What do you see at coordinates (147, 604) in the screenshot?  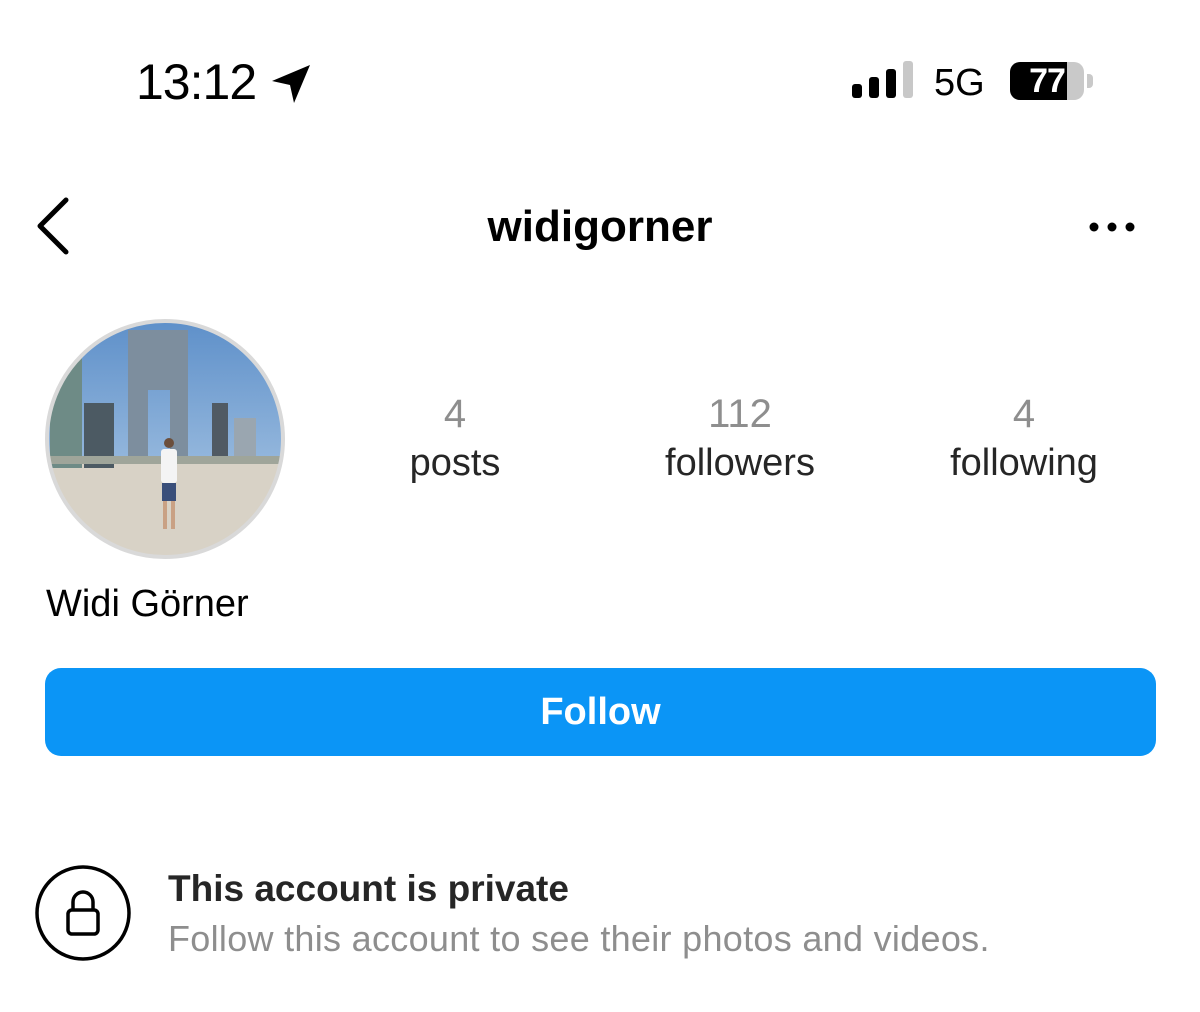 I see `profile-full-name: Widi Görner` at bounding box center [147, 604].